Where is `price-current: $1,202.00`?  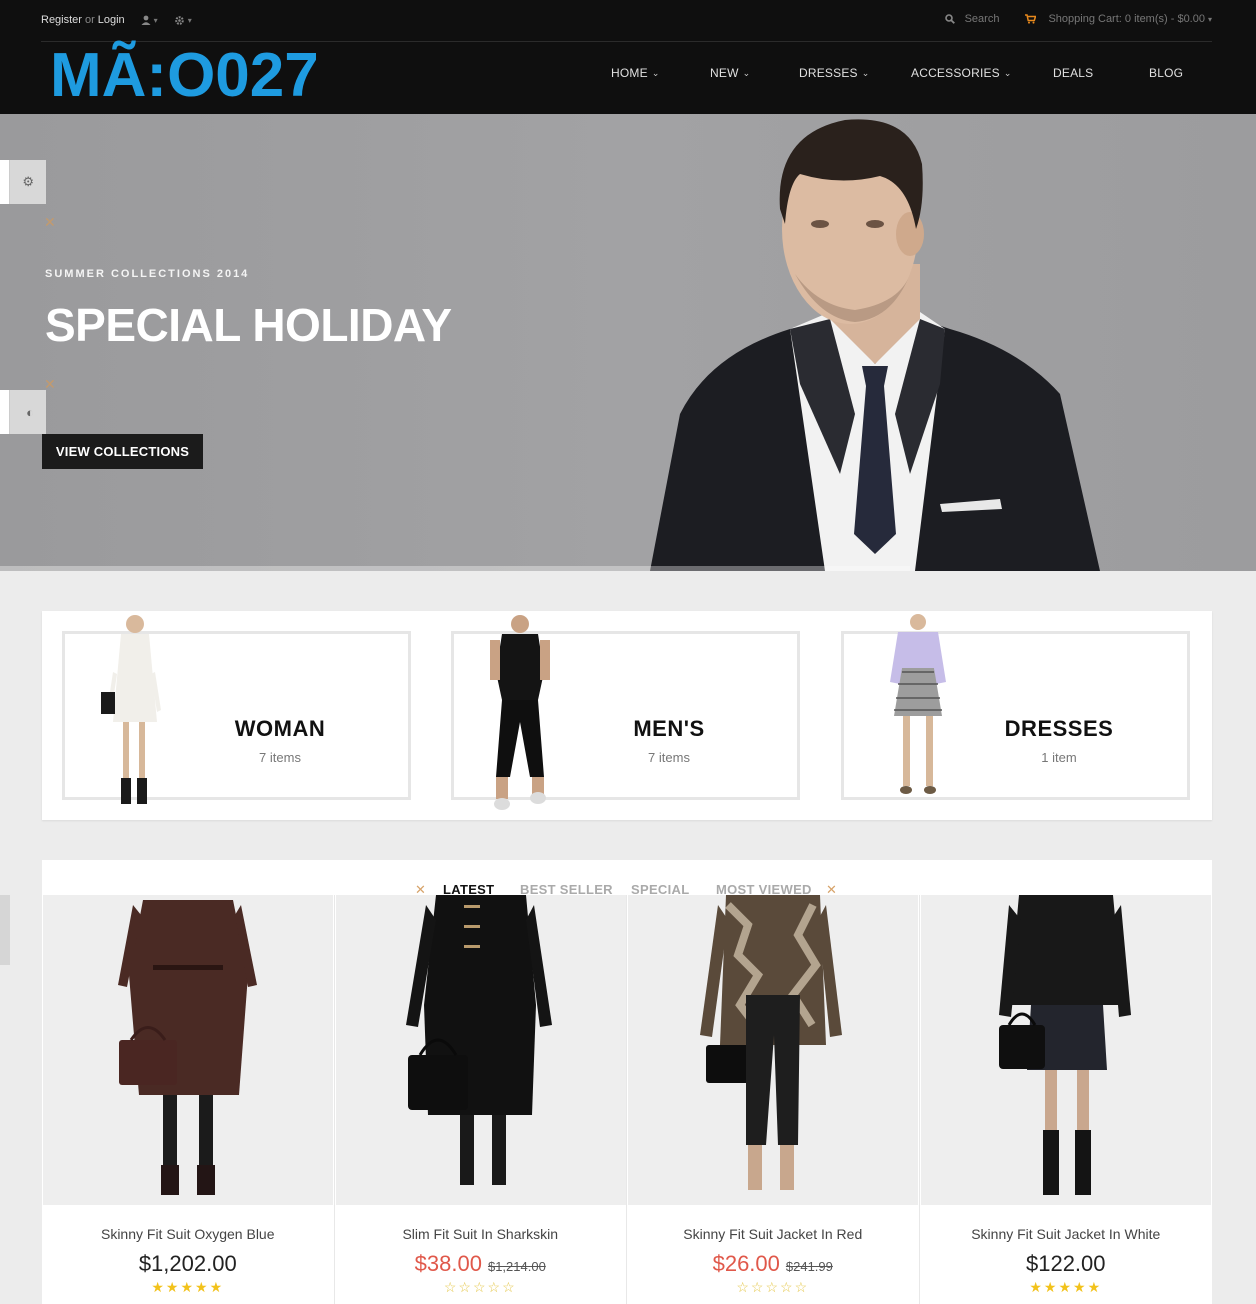
price-current: $1,202.00 is located at coordinates (187, 1263).